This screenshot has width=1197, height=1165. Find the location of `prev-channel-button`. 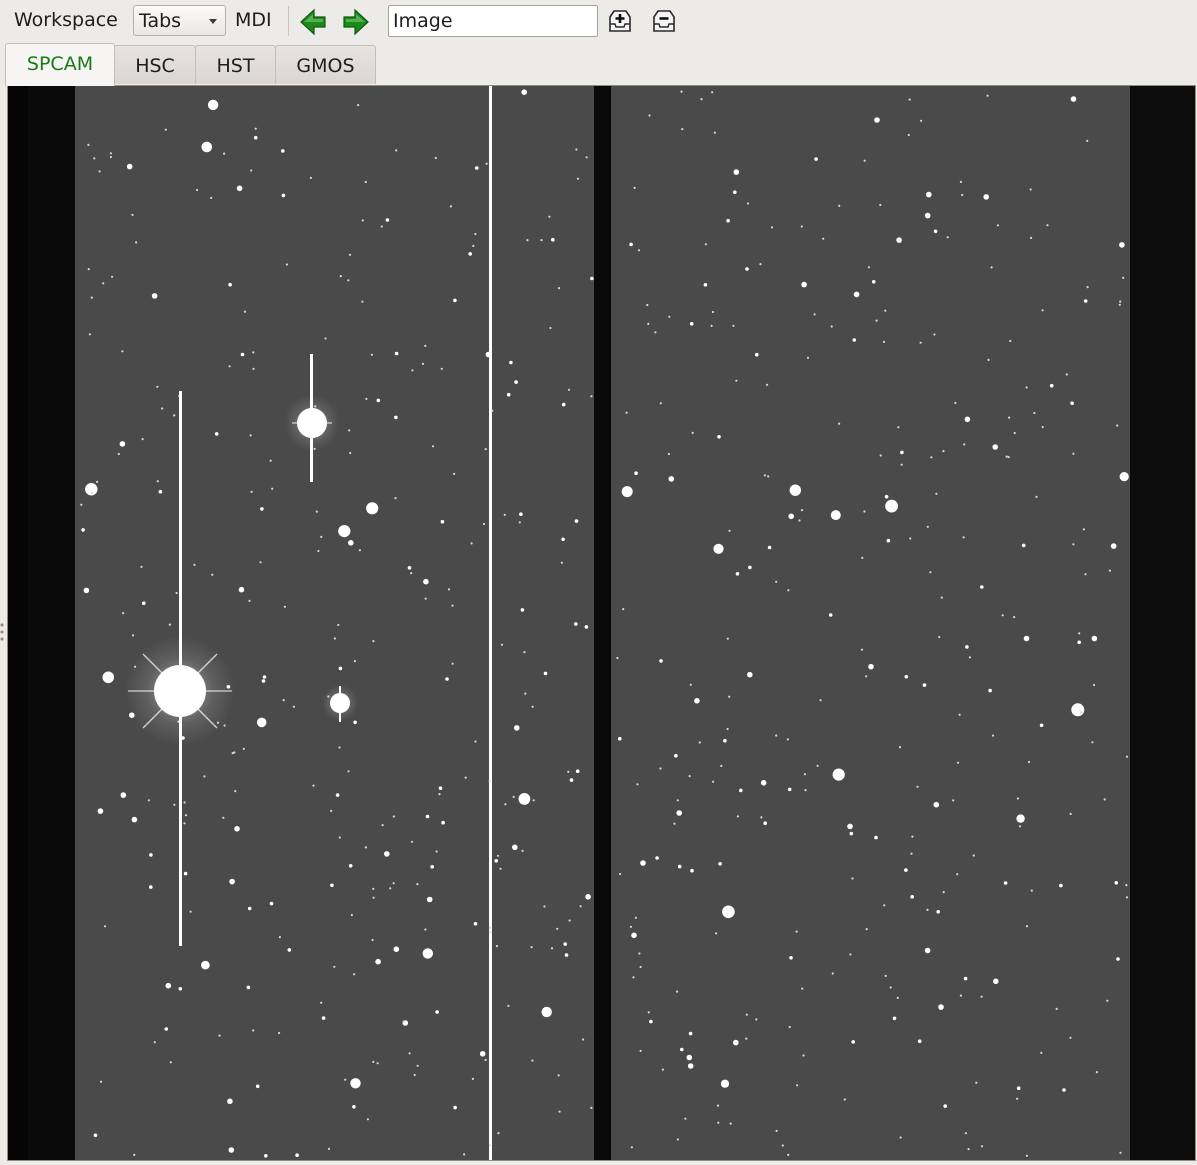

prev-channel-button is located at coordinates (313, 22).